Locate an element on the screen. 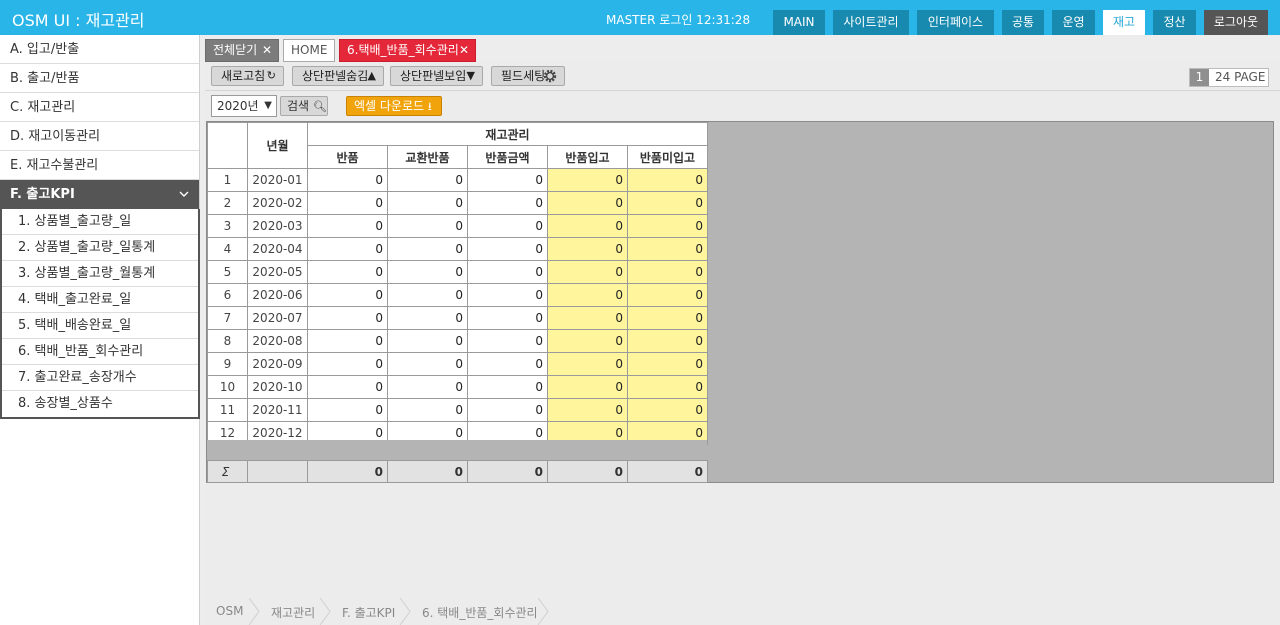 Image resolution: width=1280 pixels, height=625 pixels. cell-yearmonth: 2020-11 is located at coordinates (277, 410).